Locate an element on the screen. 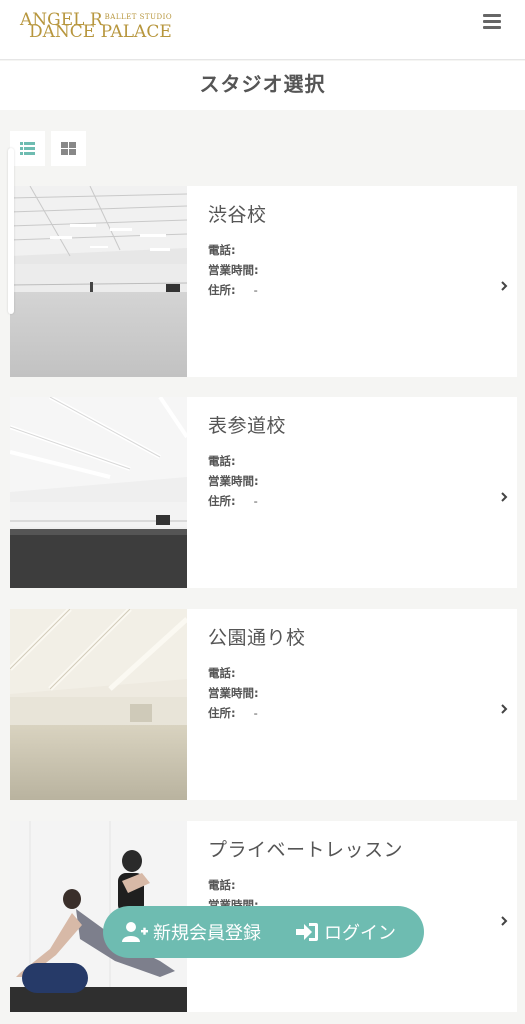 Image resolution: width=525 pixels, height=1024 pixels. list-view-button is located at coordinates (27, 148).